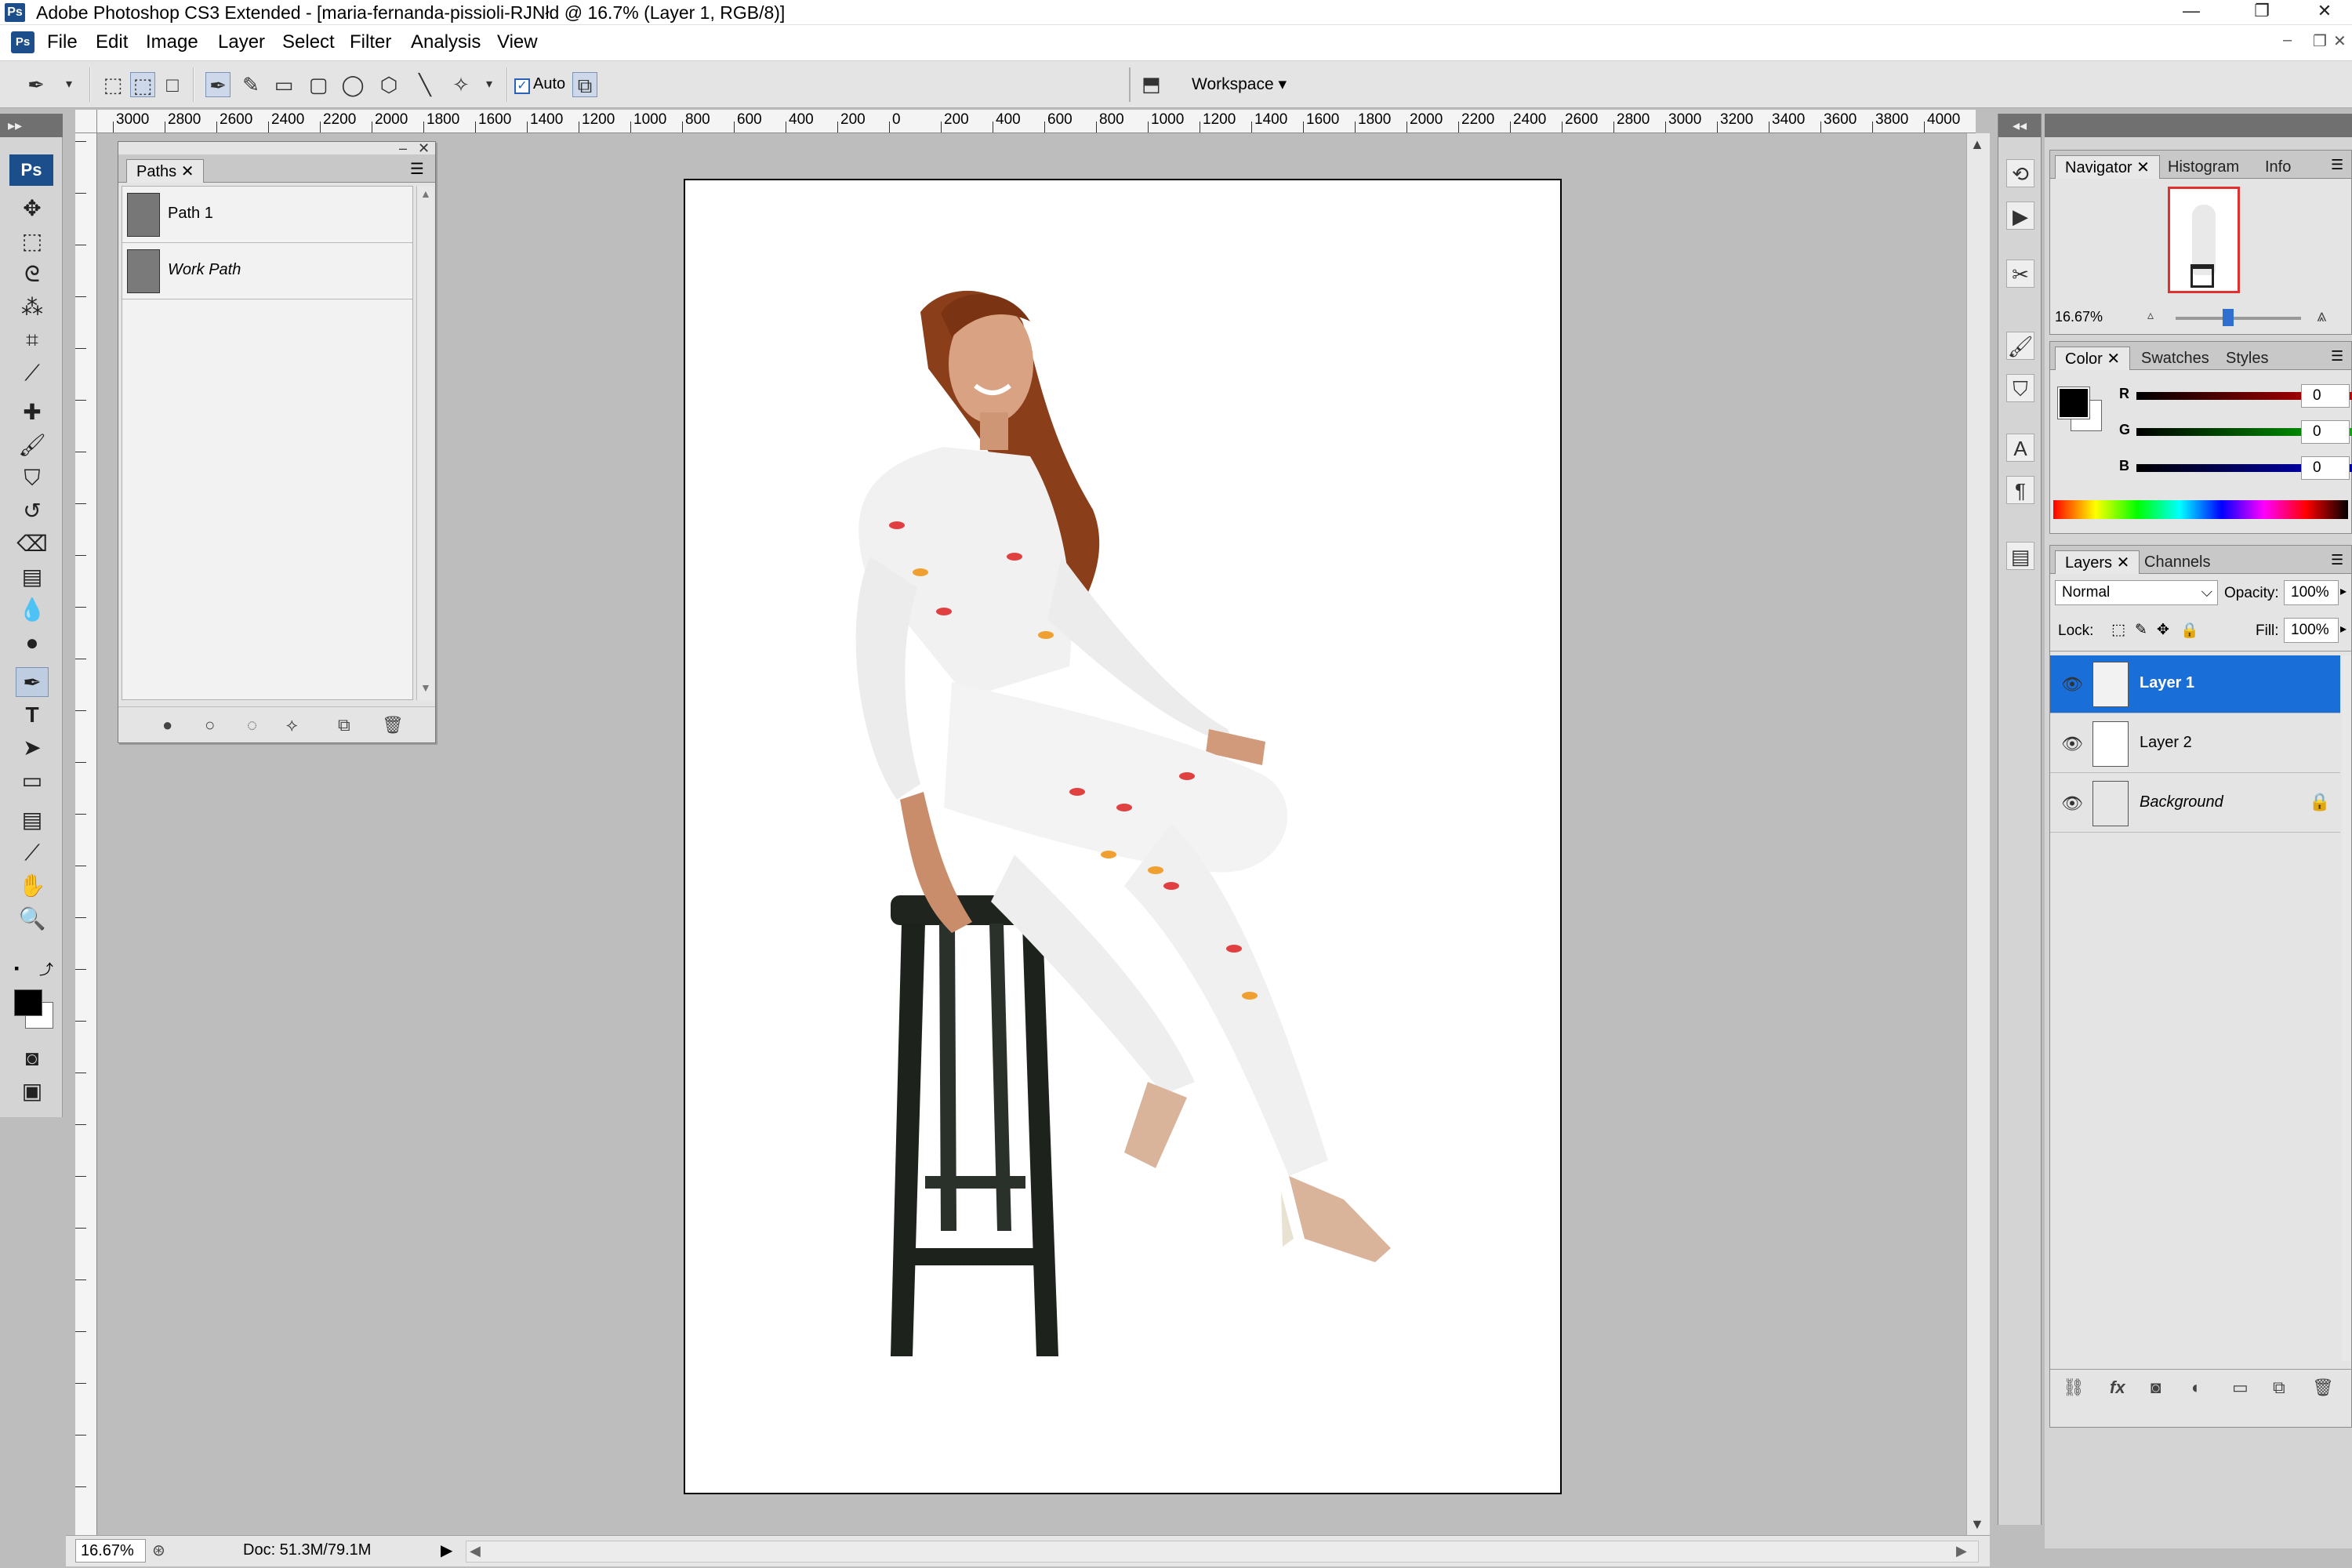 The width and height of the screenshot is (2352, 1568). Describe the element at coordinates (517, 42) in the screenshot. I see `menu-view: View` at that location.